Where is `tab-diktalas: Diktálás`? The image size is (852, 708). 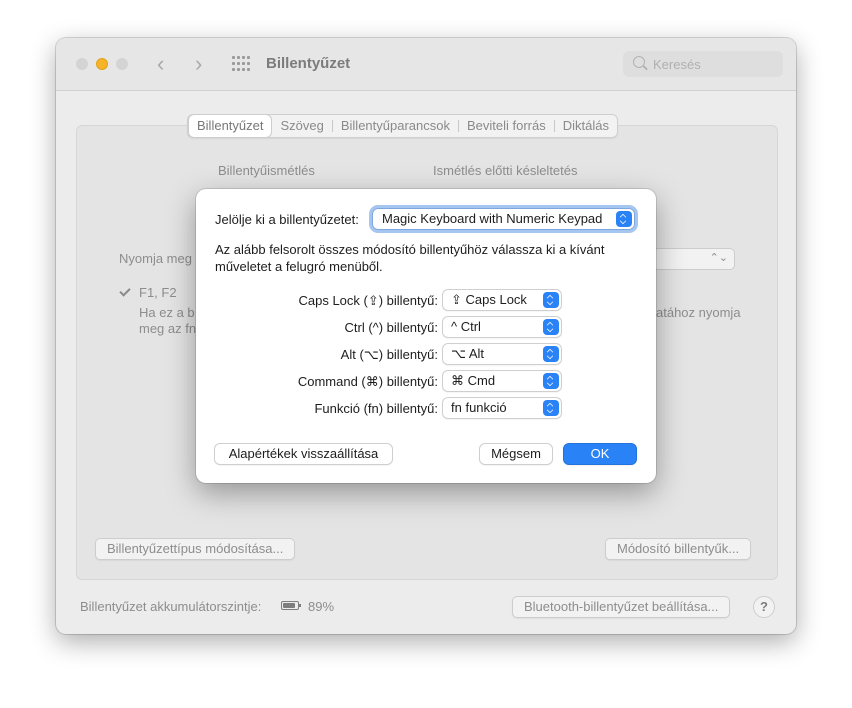
tab-diktalas: Diktálás is located at coordinates (586, 126).